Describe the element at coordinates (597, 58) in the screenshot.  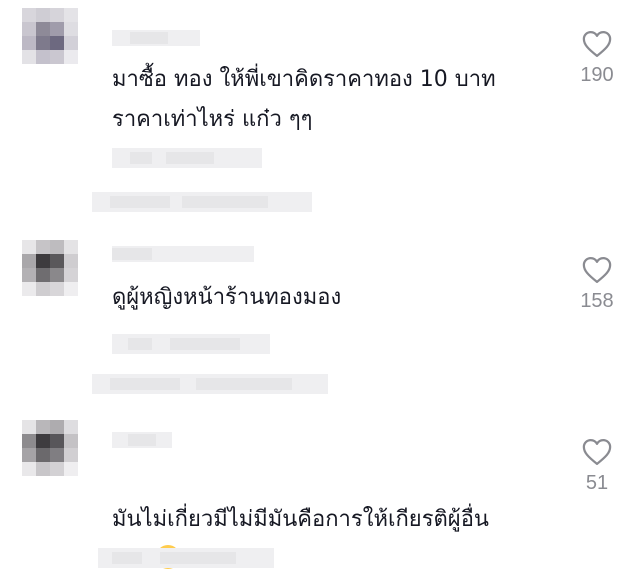
I see `like-button: 190` at that location.